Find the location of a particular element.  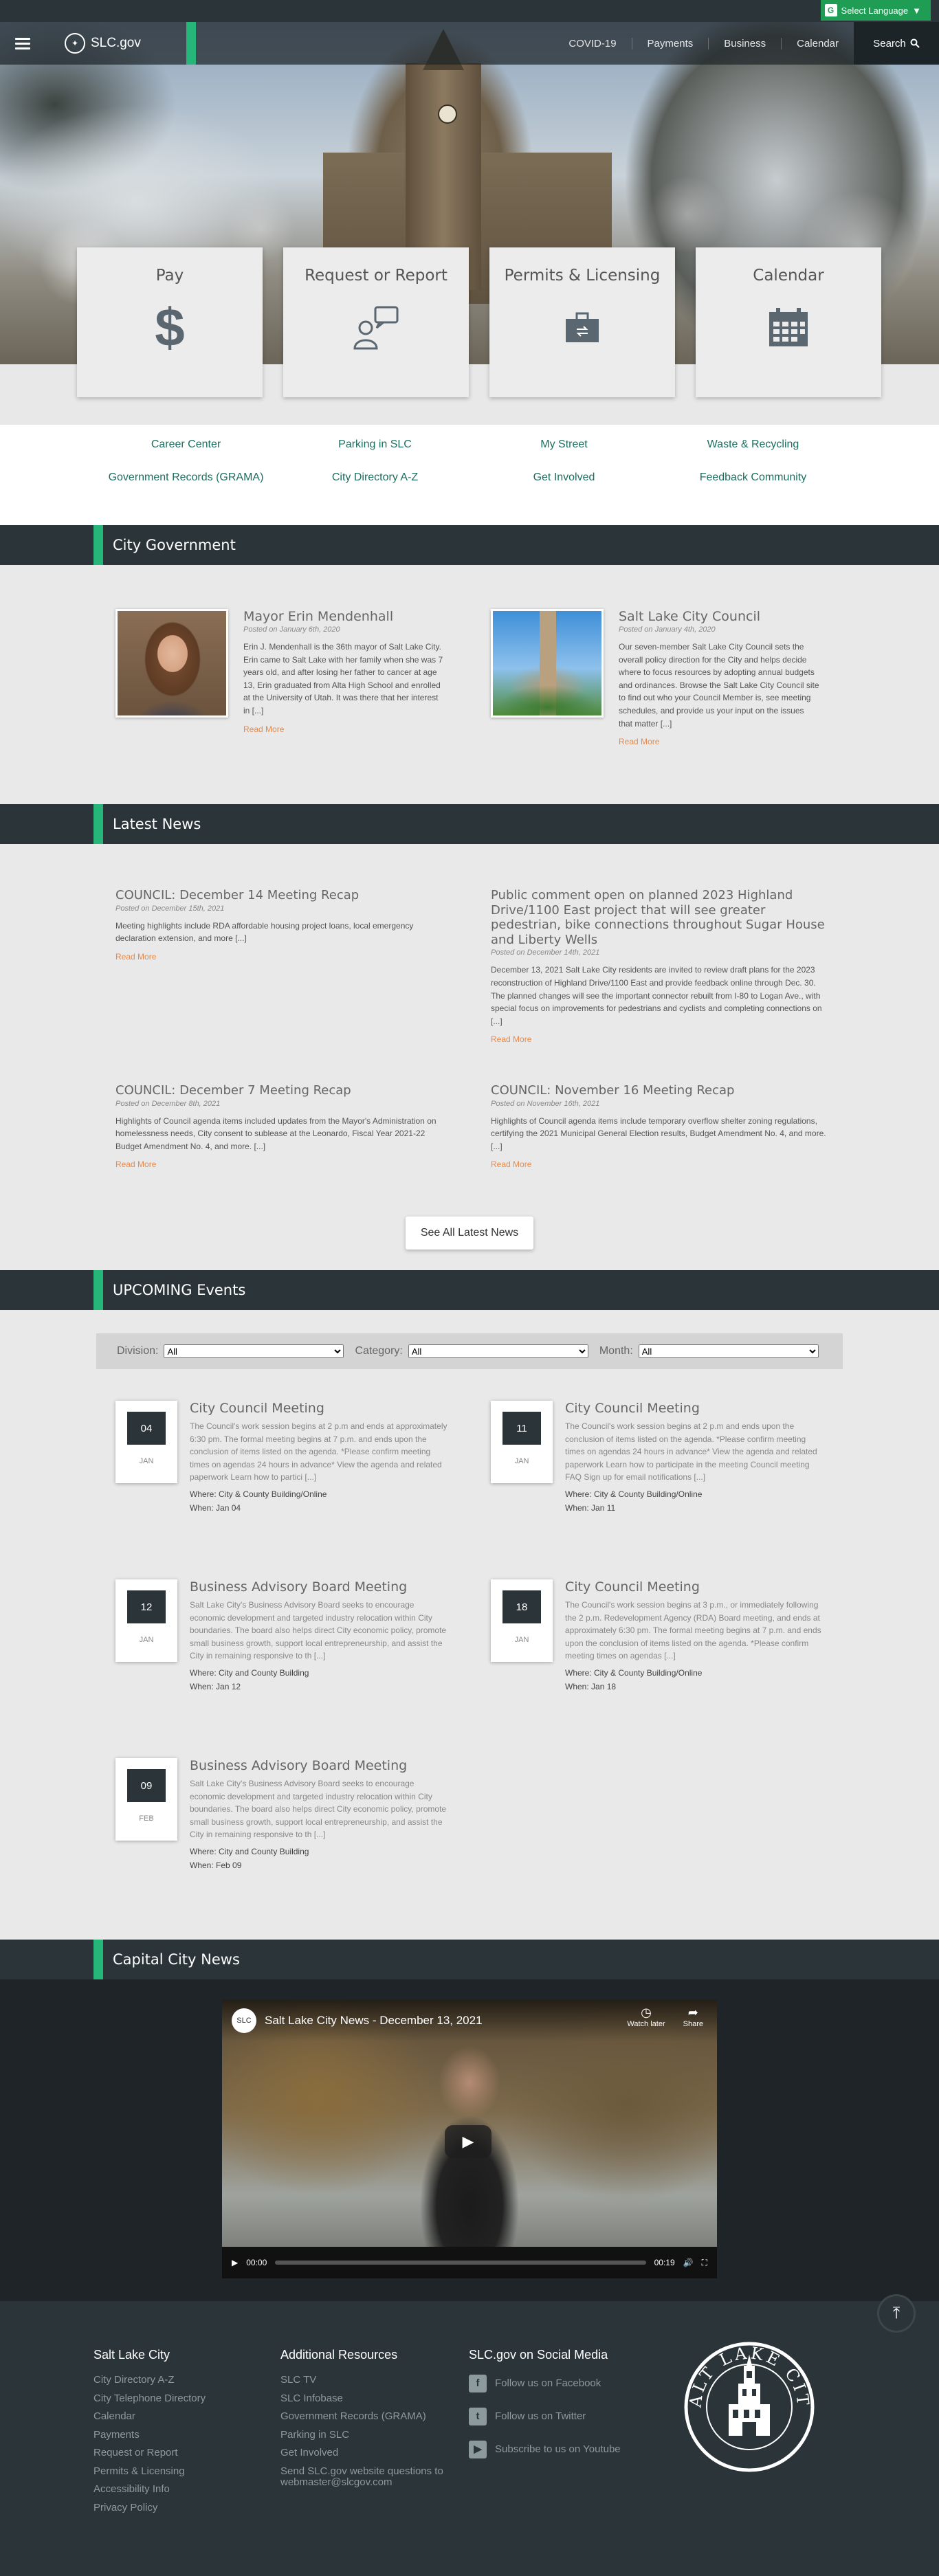

facebook-link: f Follow us on Facebook is located at coordinates (558, 2383).